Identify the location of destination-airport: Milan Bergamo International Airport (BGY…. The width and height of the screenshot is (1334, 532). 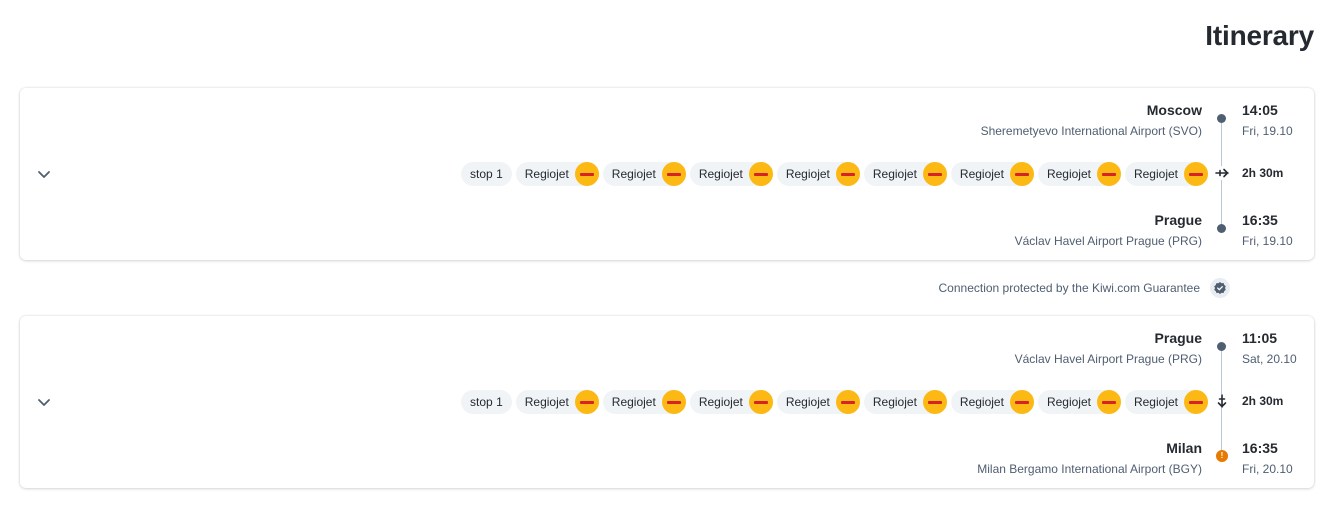
(1089, 469).